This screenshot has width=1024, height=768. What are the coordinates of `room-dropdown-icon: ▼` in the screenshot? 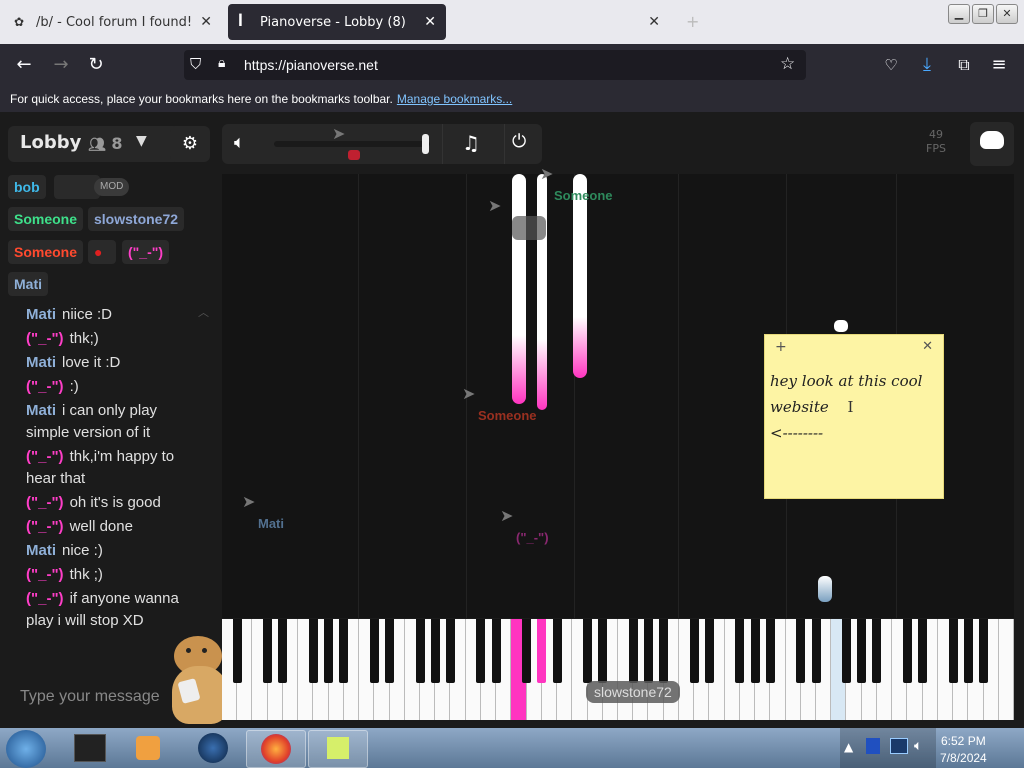 It's located at (141, 141).